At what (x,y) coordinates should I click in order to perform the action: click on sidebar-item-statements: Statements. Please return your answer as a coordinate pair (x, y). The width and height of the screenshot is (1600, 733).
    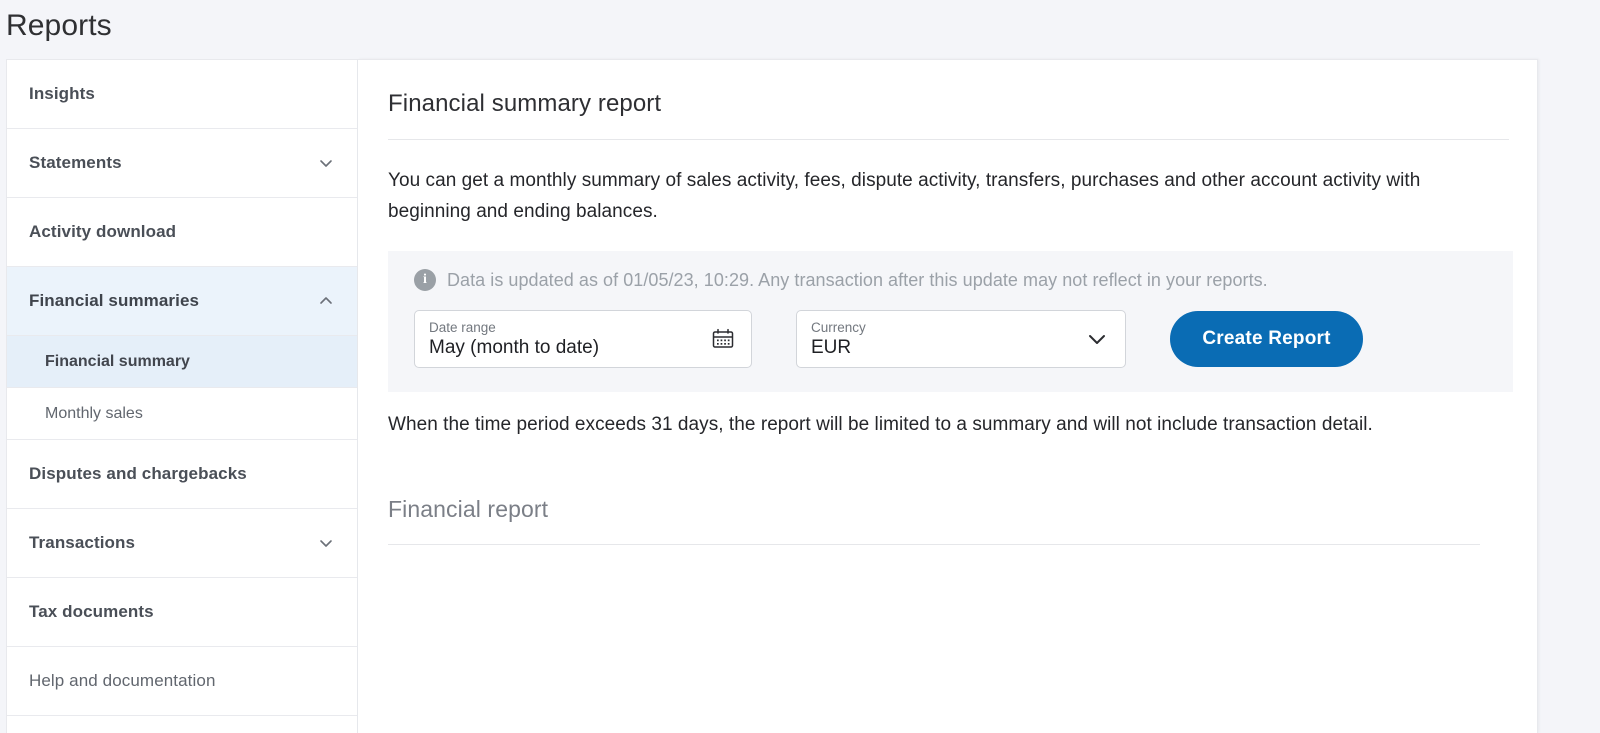
    Looking at the image, I should click on (182, 163).